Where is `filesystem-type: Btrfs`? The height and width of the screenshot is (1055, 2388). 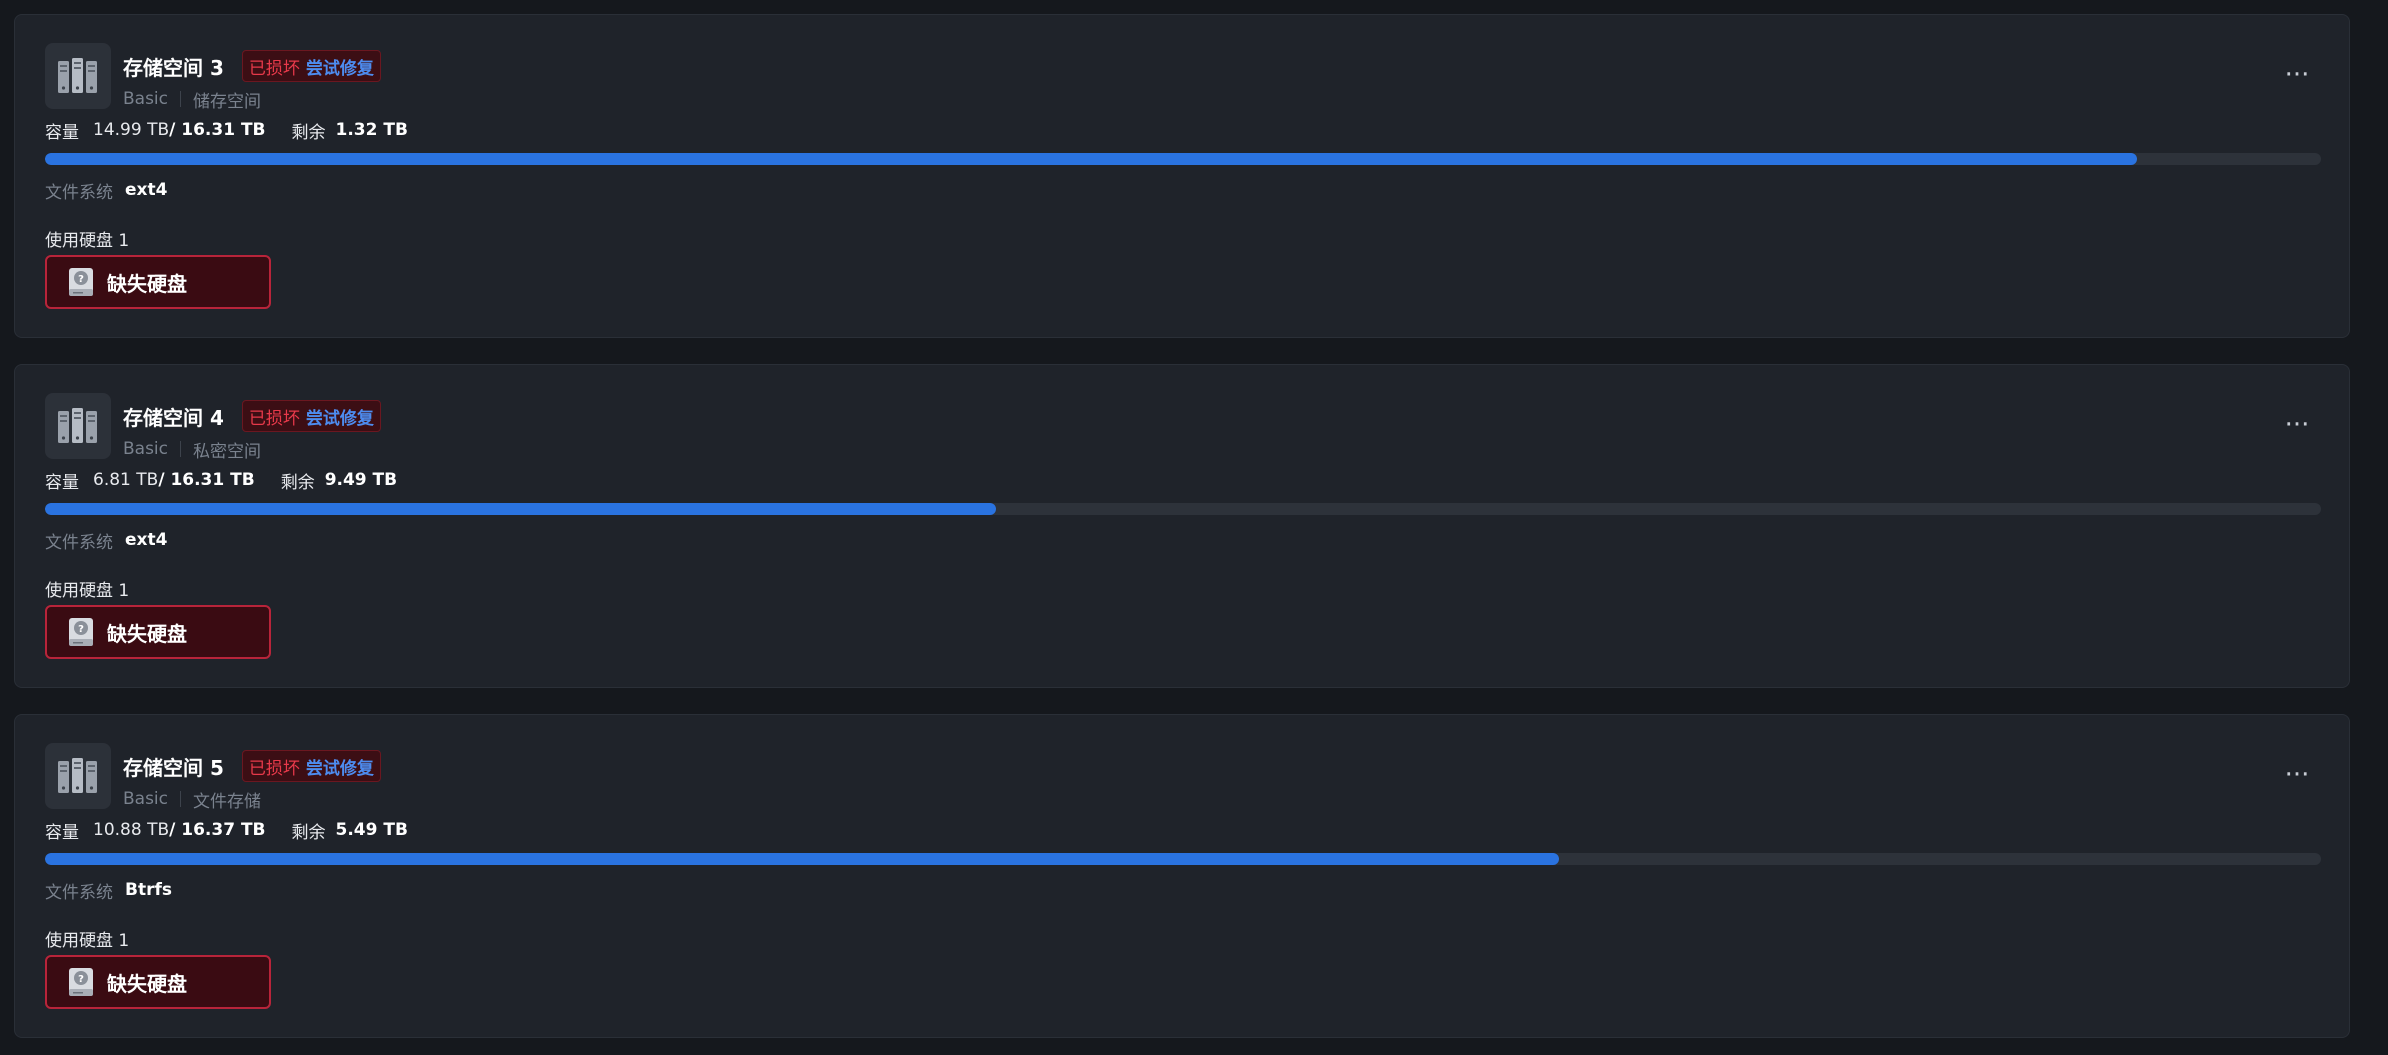
filesystem-type: Btrfs is located at coordinates (148, 890).